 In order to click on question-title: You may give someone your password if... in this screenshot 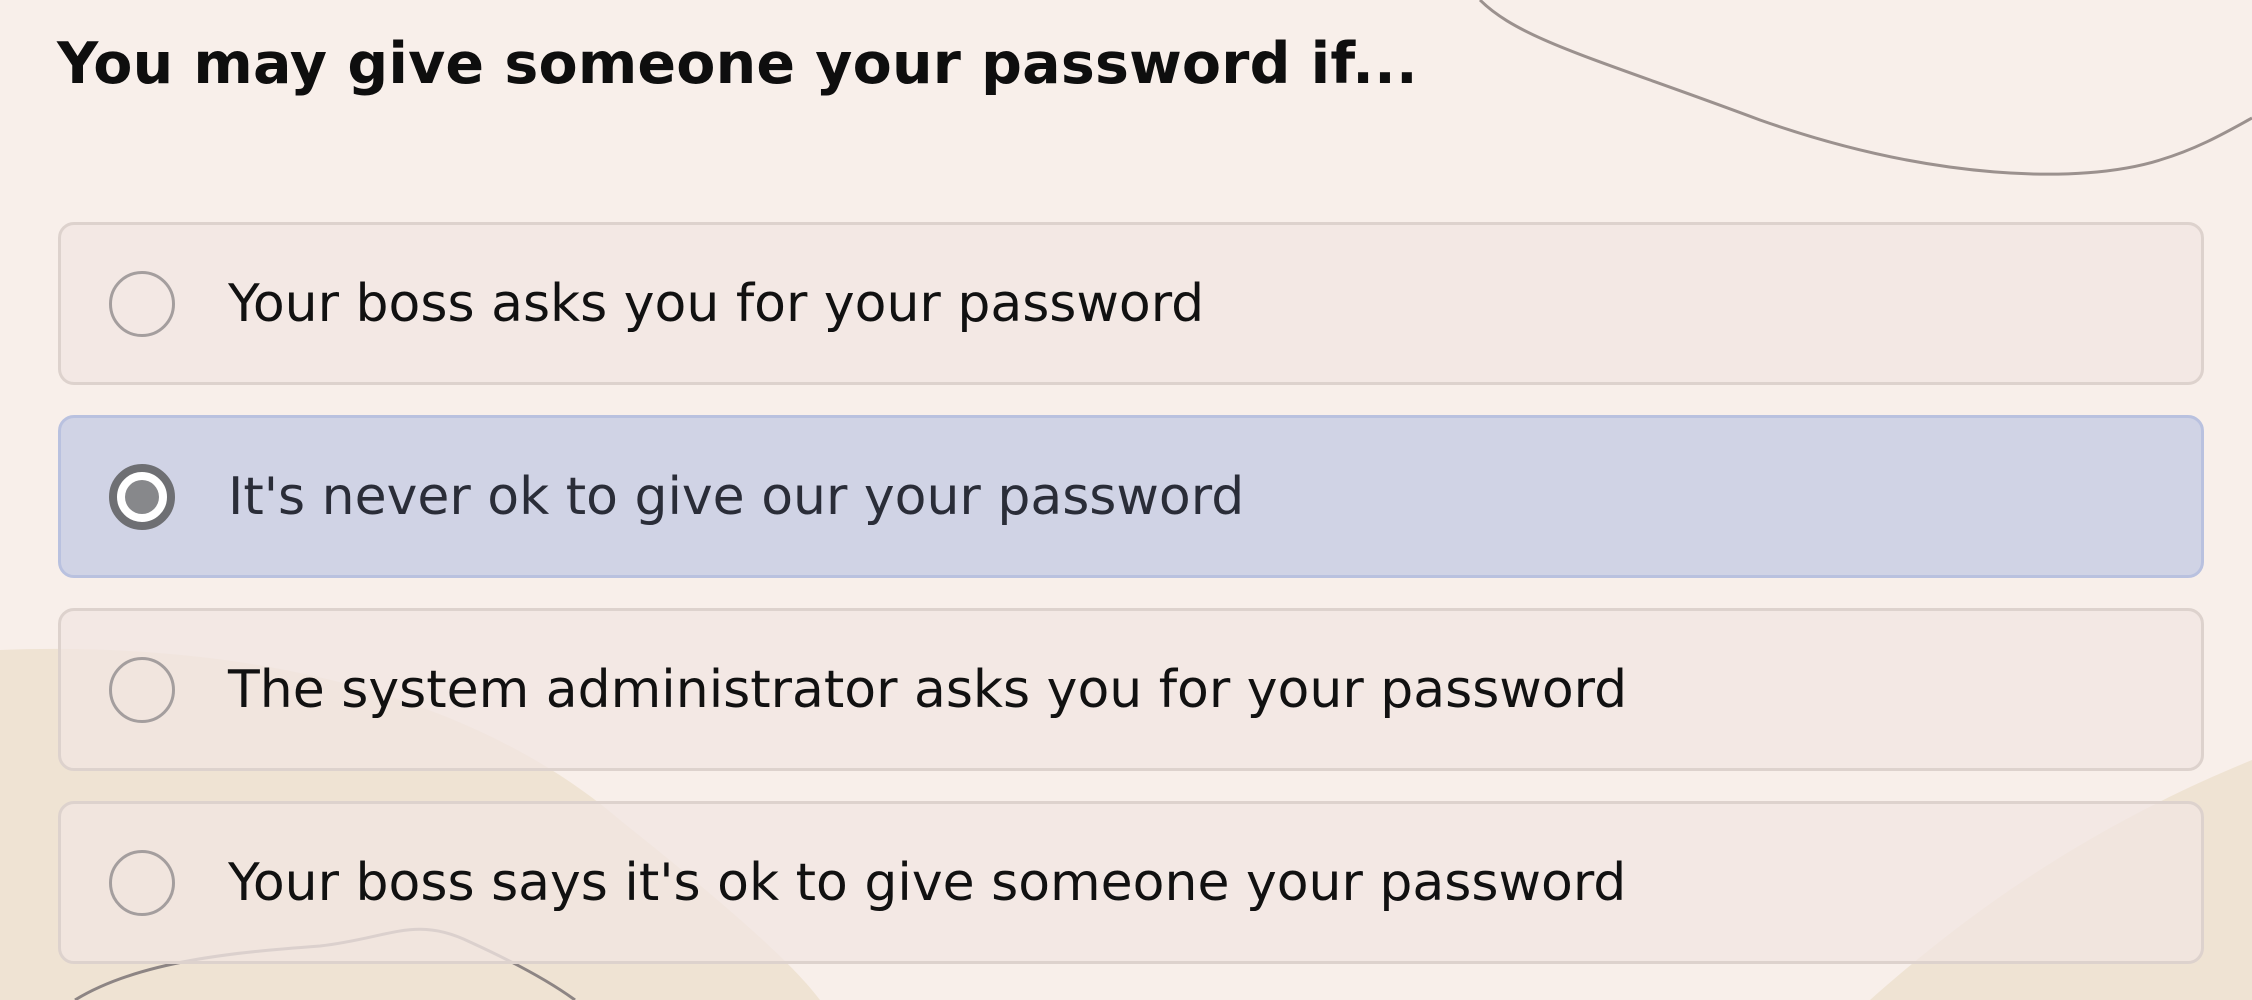, I will do `click(737, 64)`.